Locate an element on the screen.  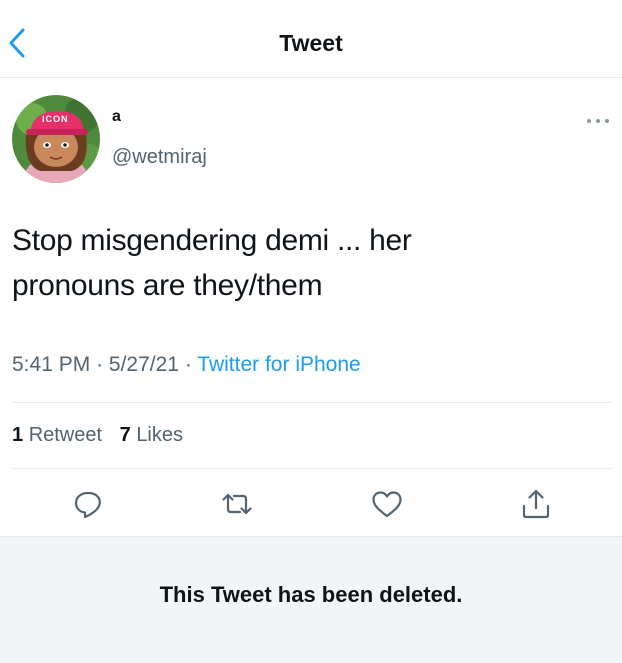
retweets-count-link: 1 Retweet is located at coordinates (66, 435).